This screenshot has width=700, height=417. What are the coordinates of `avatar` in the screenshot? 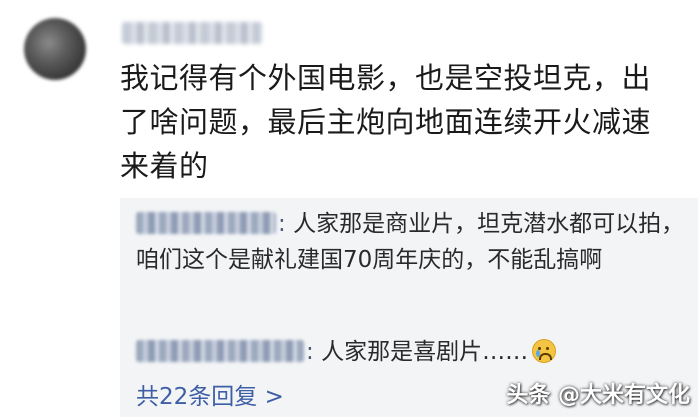 It's located at (55, 49).